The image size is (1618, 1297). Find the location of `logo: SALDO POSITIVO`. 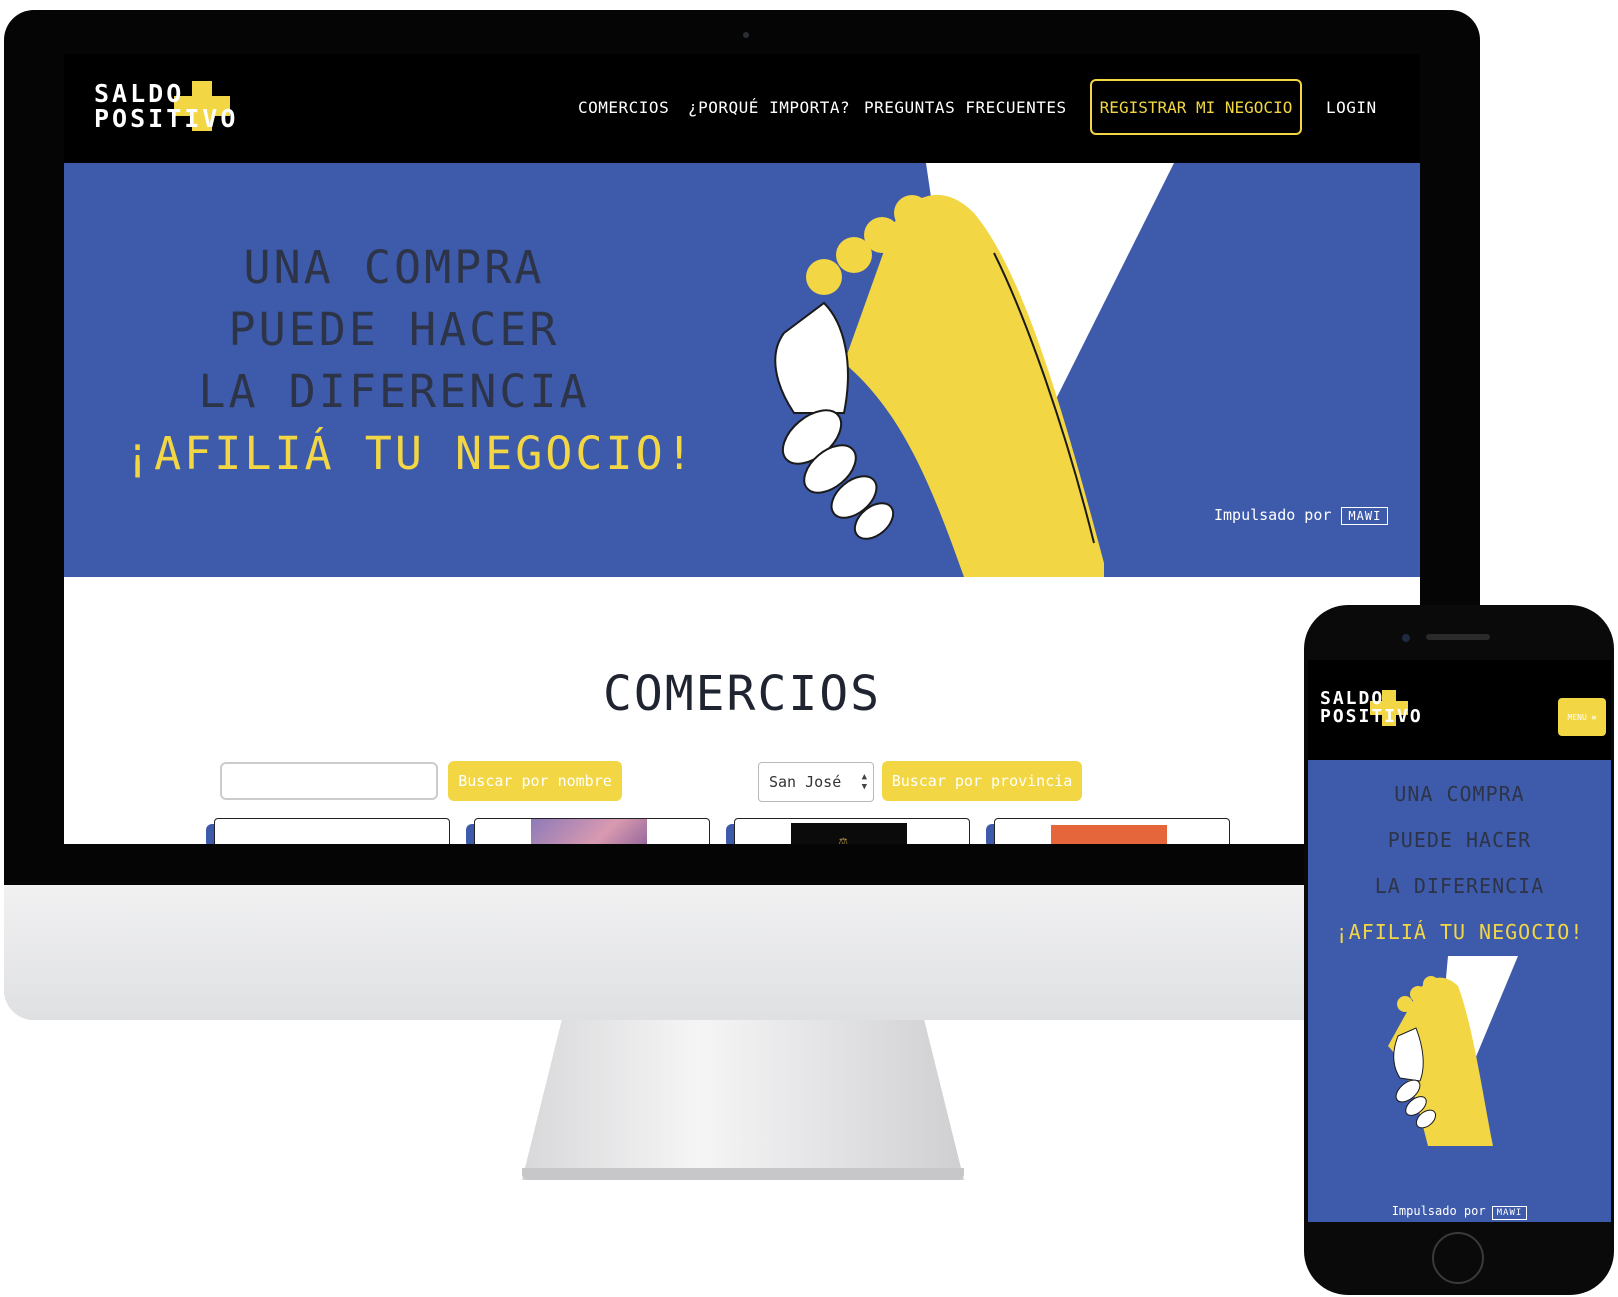

logo: SALDO POSITIVO is located at coordinates (166, 106).